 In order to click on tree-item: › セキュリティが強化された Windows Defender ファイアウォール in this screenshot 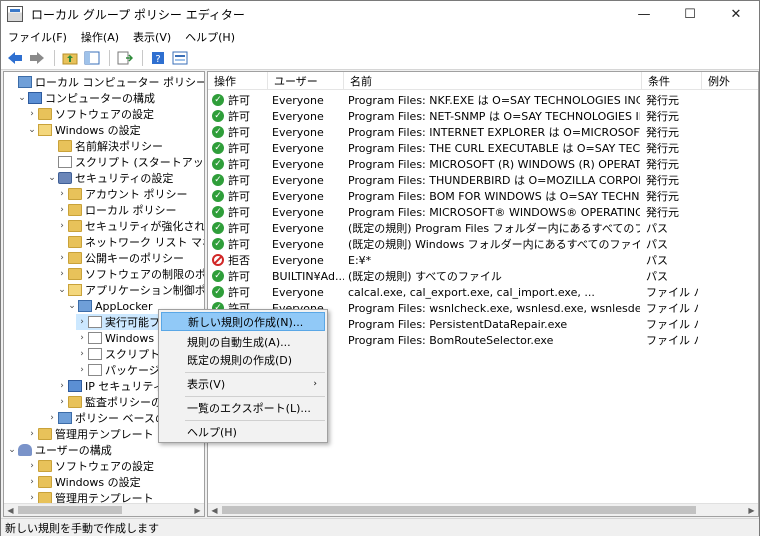, I will do `click(130, 226)`.